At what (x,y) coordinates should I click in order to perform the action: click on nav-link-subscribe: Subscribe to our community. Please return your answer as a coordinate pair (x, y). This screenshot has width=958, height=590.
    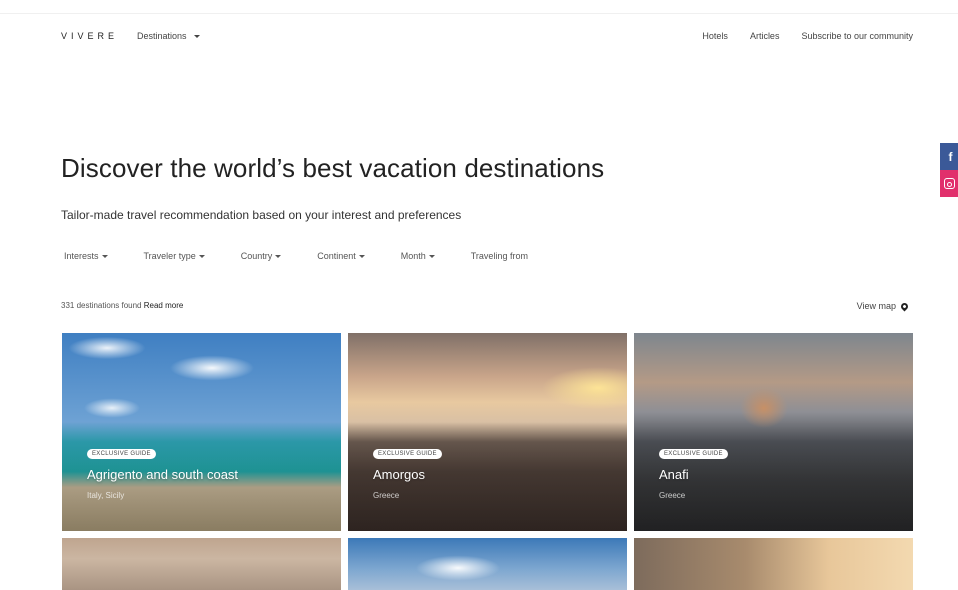
    Looking at the image, I should click on (857, 36).